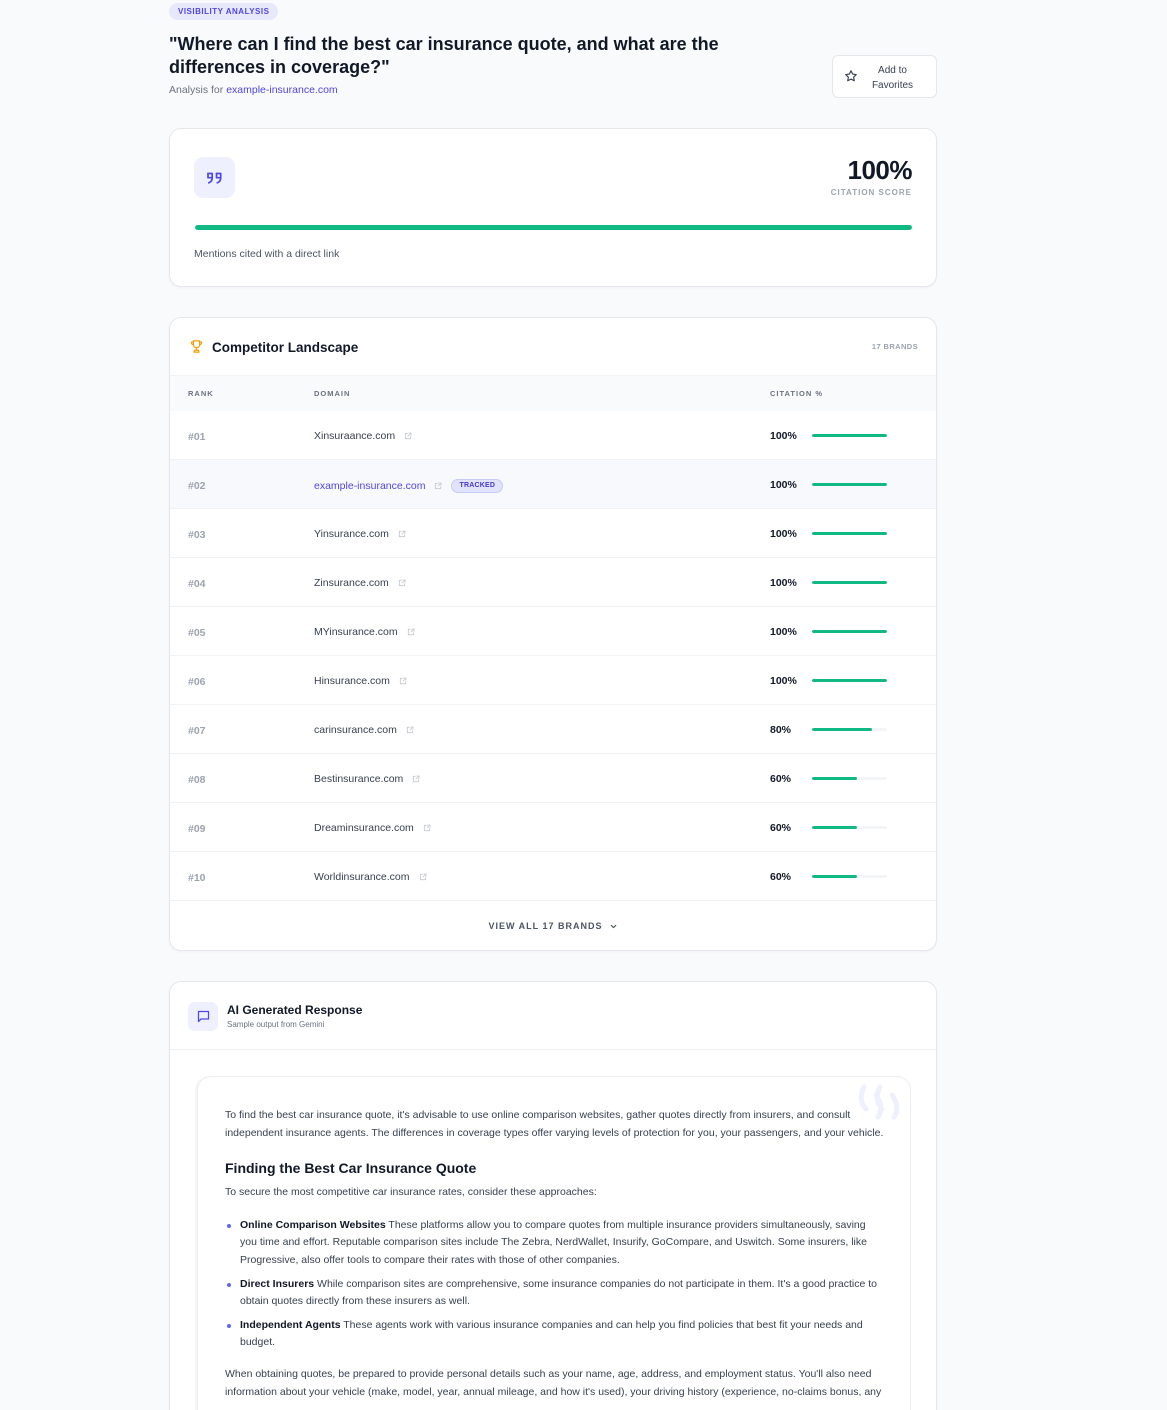 Image resolution: width=1167 pixels, height=1410 pixels. What do you see at coordinates (477, 486) in the screenshot?
I see `tracked-badge: TRACKED` at bounding box center [477, 486].